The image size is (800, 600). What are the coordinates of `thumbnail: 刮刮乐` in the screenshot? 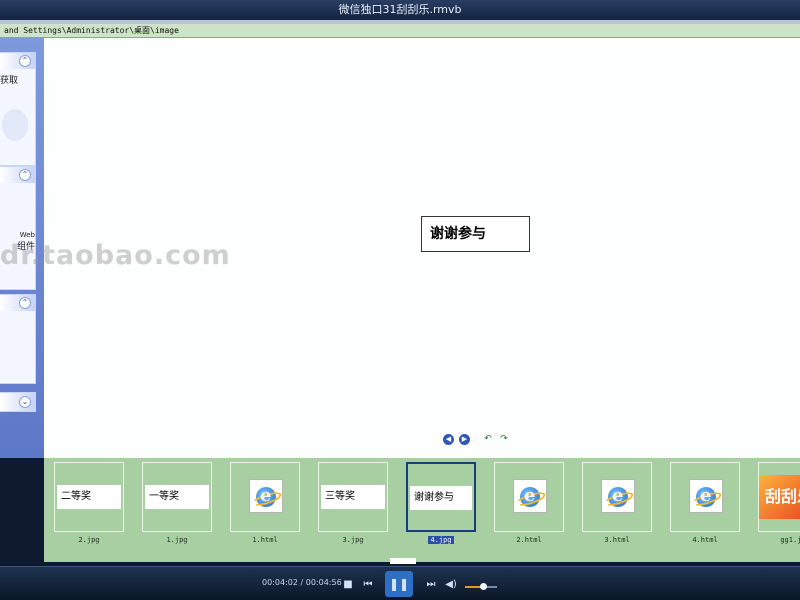 It's located at (779, 497).